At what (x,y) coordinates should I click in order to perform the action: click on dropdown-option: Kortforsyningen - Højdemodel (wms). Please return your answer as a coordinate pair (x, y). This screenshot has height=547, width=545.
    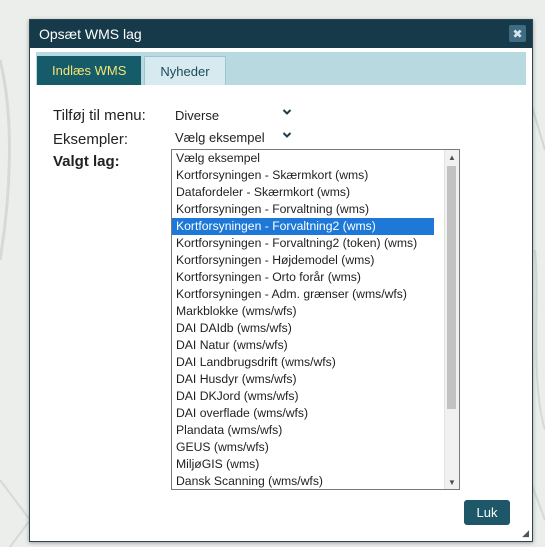
    Looking at the image, I should click on (303, 260).